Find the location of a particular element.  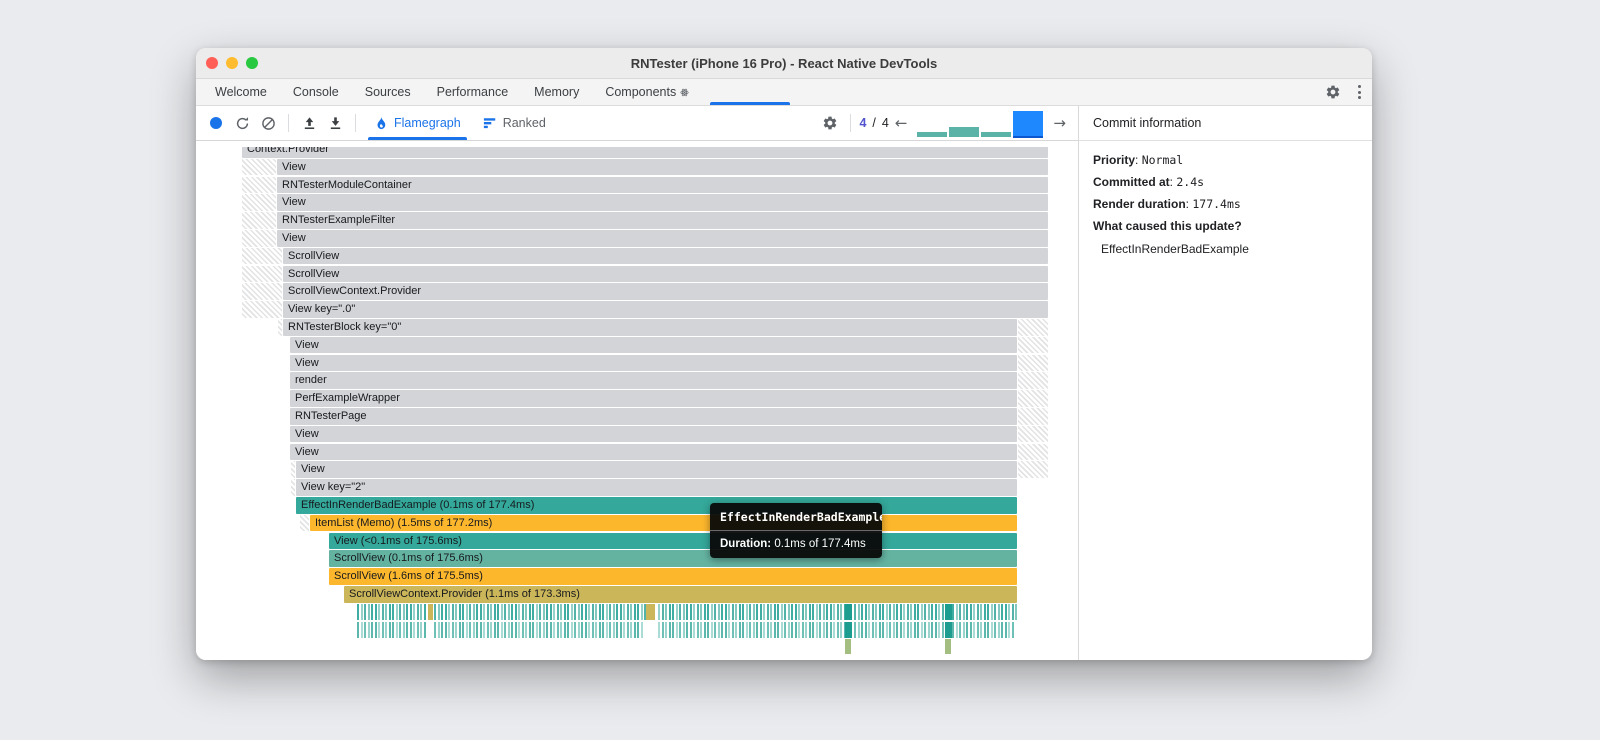

devtools-tab-welcome: Welcome is located at coordinates (241, 92).